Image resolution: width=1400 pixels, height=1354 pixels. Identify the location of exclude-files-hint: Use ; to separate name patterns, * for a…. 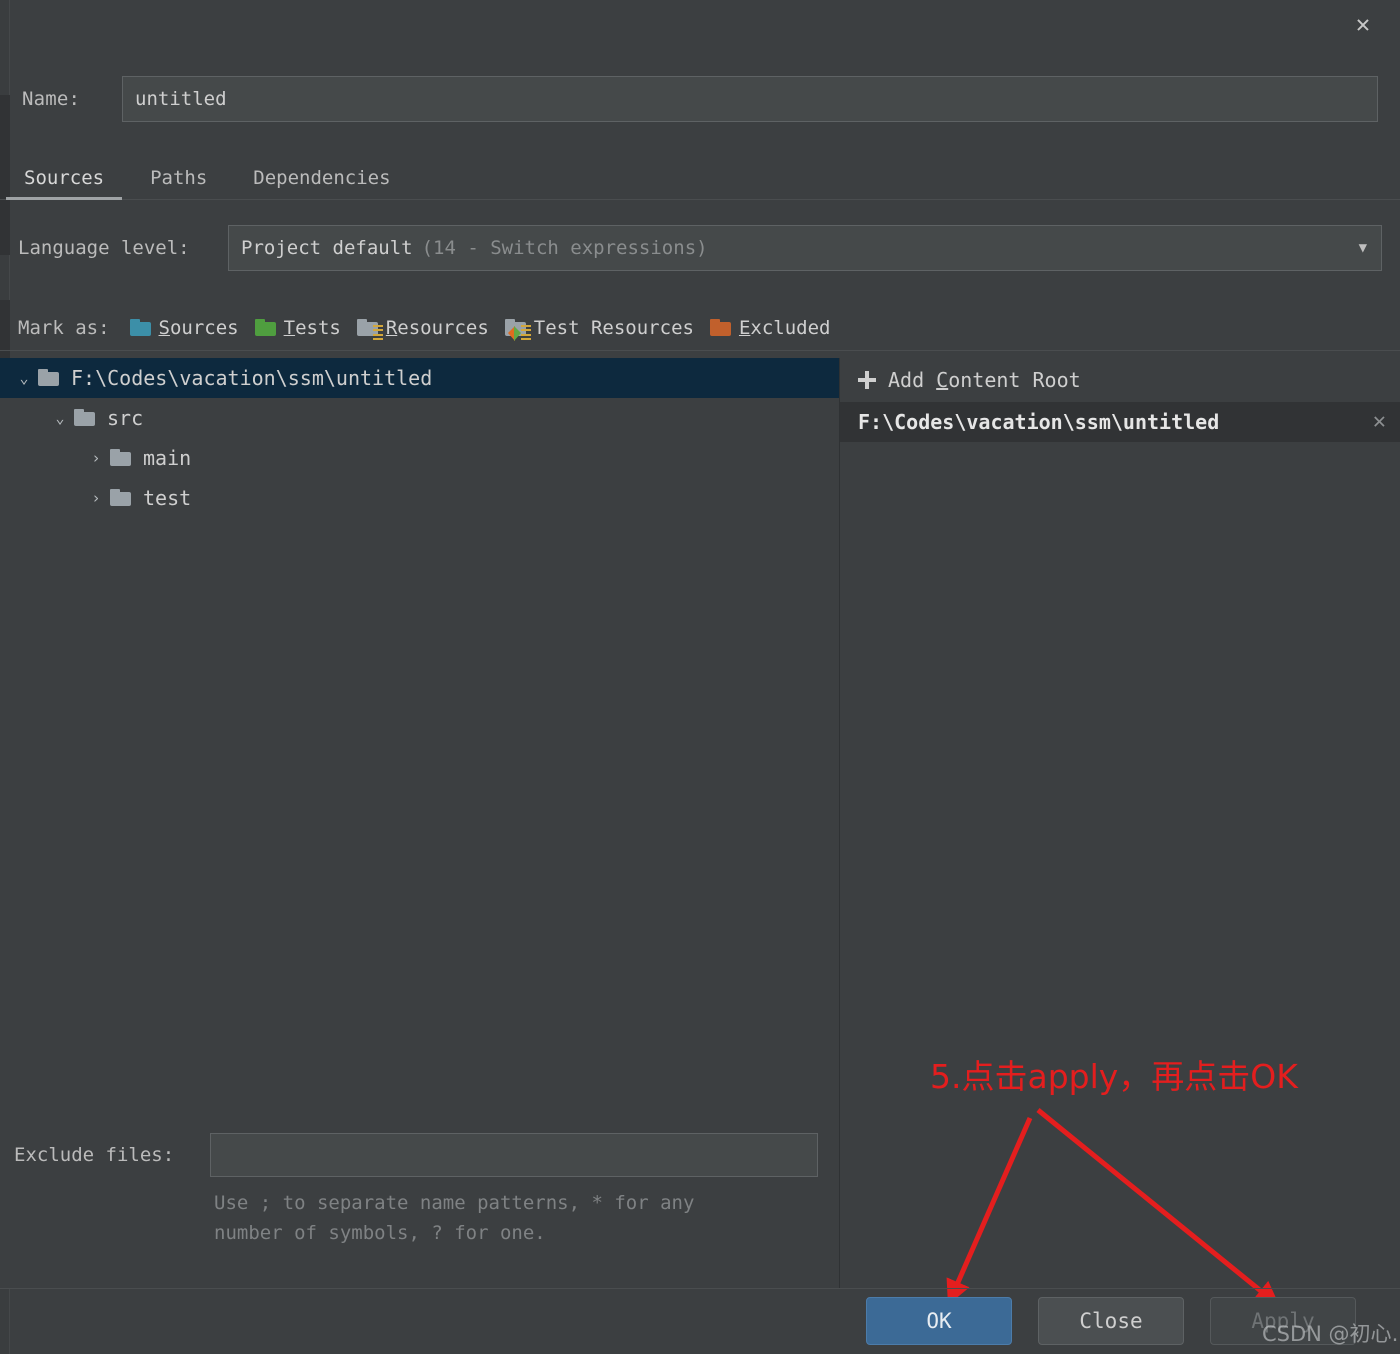
(514, 1218).